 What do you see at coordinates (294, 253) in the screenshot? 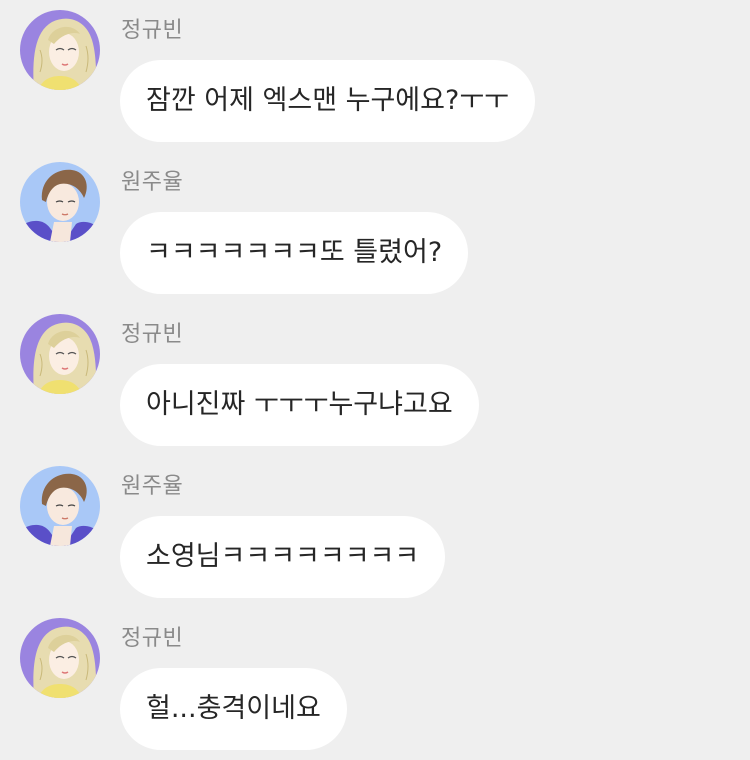
I see `message-bubble: ㅋㅋㅋㅋㅋㅋㅋ또 틀렸어?` at bounding box center [294, 253].